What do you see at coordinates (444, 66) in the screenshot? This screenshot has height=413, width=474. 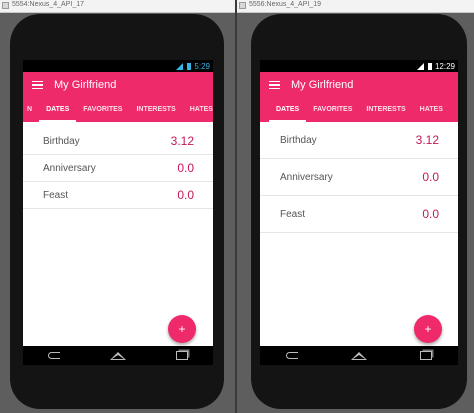 I see `status-time: 12:29` at bounding box center [444, 66].